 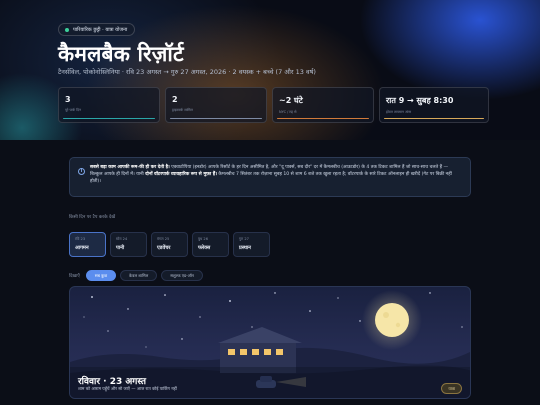 I want to click on stat-card-hours: रात 9 → सुबह 8:30 होटल तापमान अंतर, so click(x=434, y=105).